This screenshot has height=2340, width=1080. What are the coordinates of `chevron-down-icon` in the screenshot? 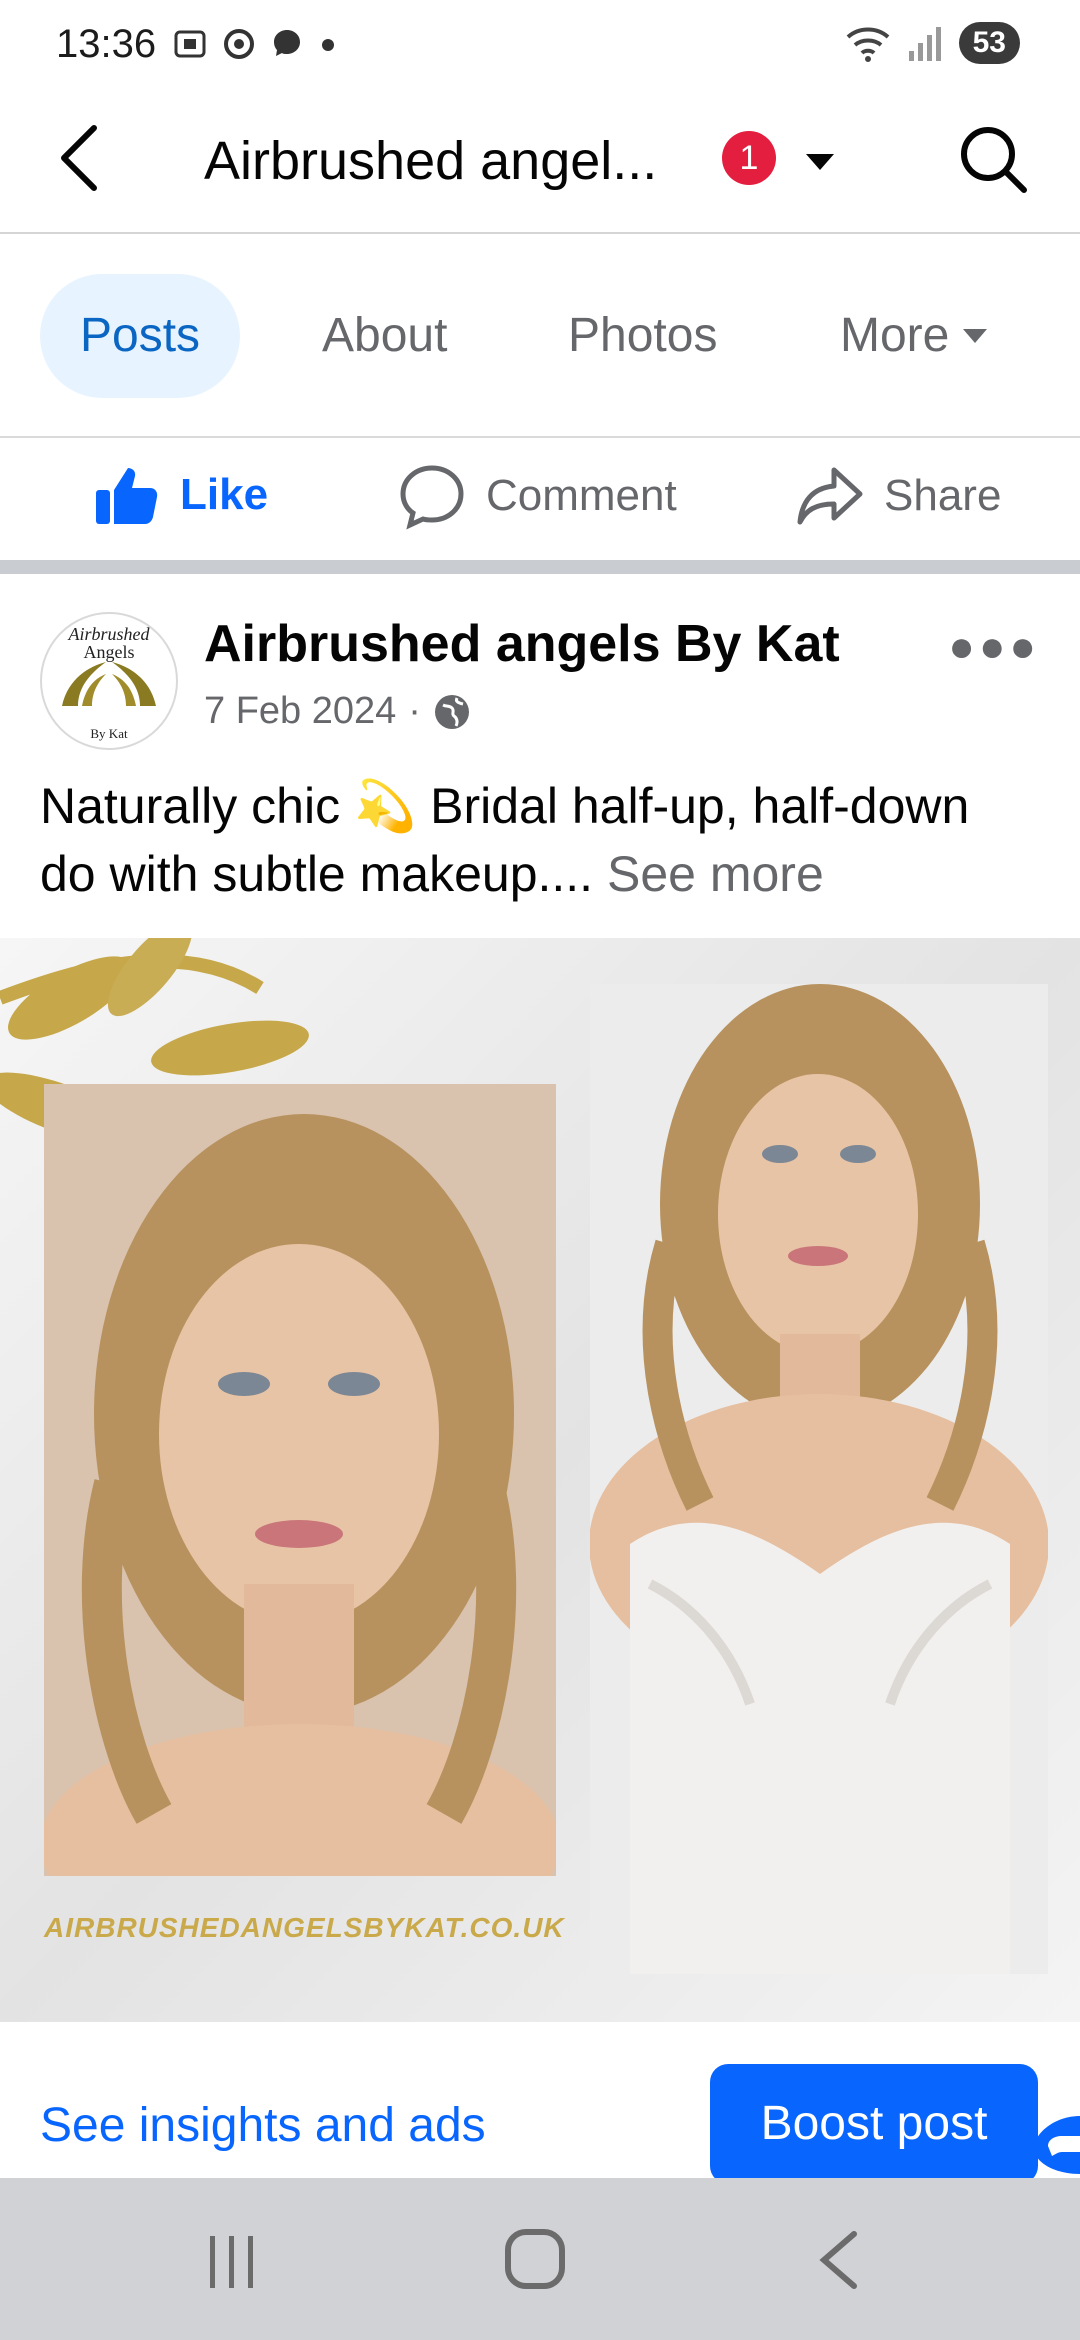 It's located at (820, 161).